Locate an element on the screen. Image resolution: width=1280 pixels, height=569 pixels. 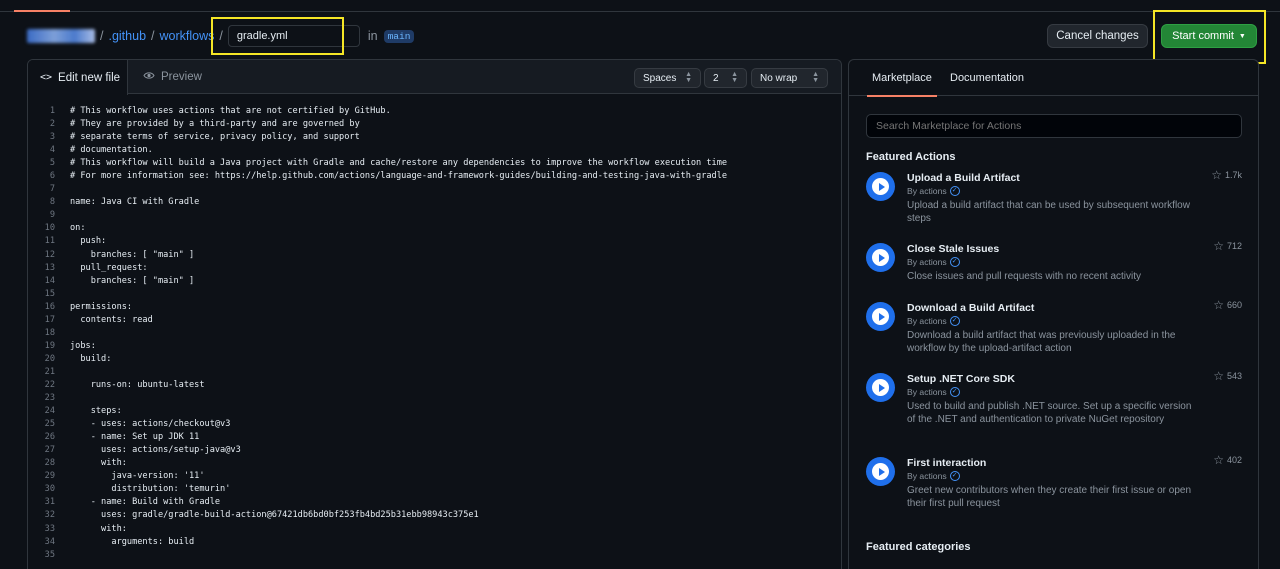
commit-highlight-box is located at coordinates (1209, 37).